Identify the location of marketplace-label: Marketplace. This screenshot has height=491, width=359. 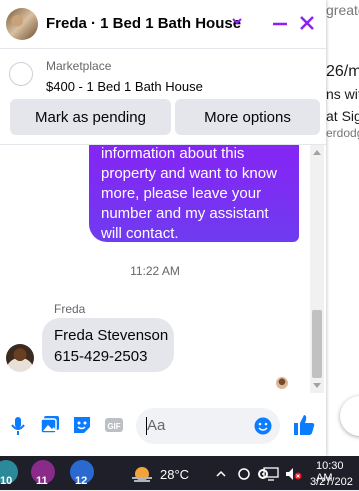
(79, 66).